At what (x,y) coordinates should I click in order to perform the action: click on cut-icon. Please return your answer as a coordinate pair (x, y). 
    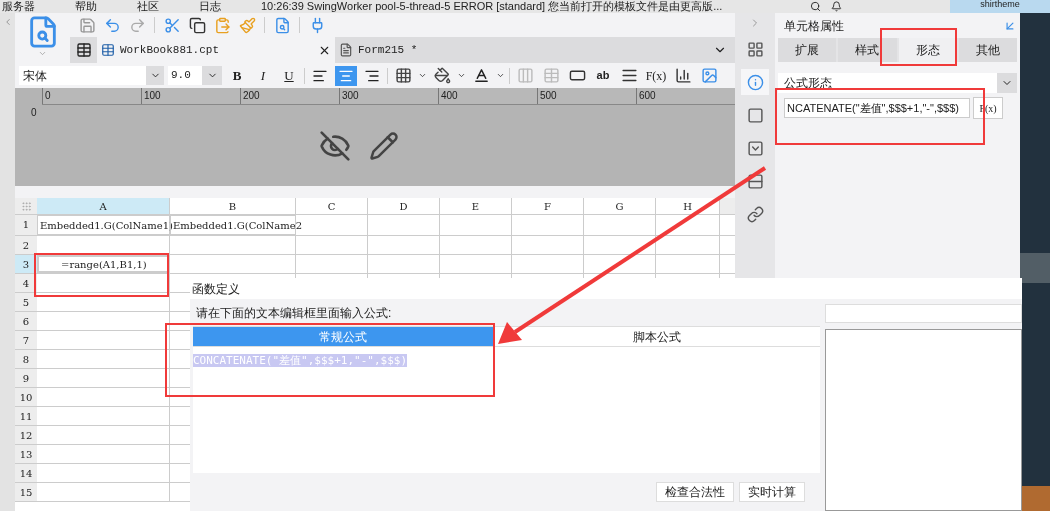
    Looking at the image, I should click on (172, 25).